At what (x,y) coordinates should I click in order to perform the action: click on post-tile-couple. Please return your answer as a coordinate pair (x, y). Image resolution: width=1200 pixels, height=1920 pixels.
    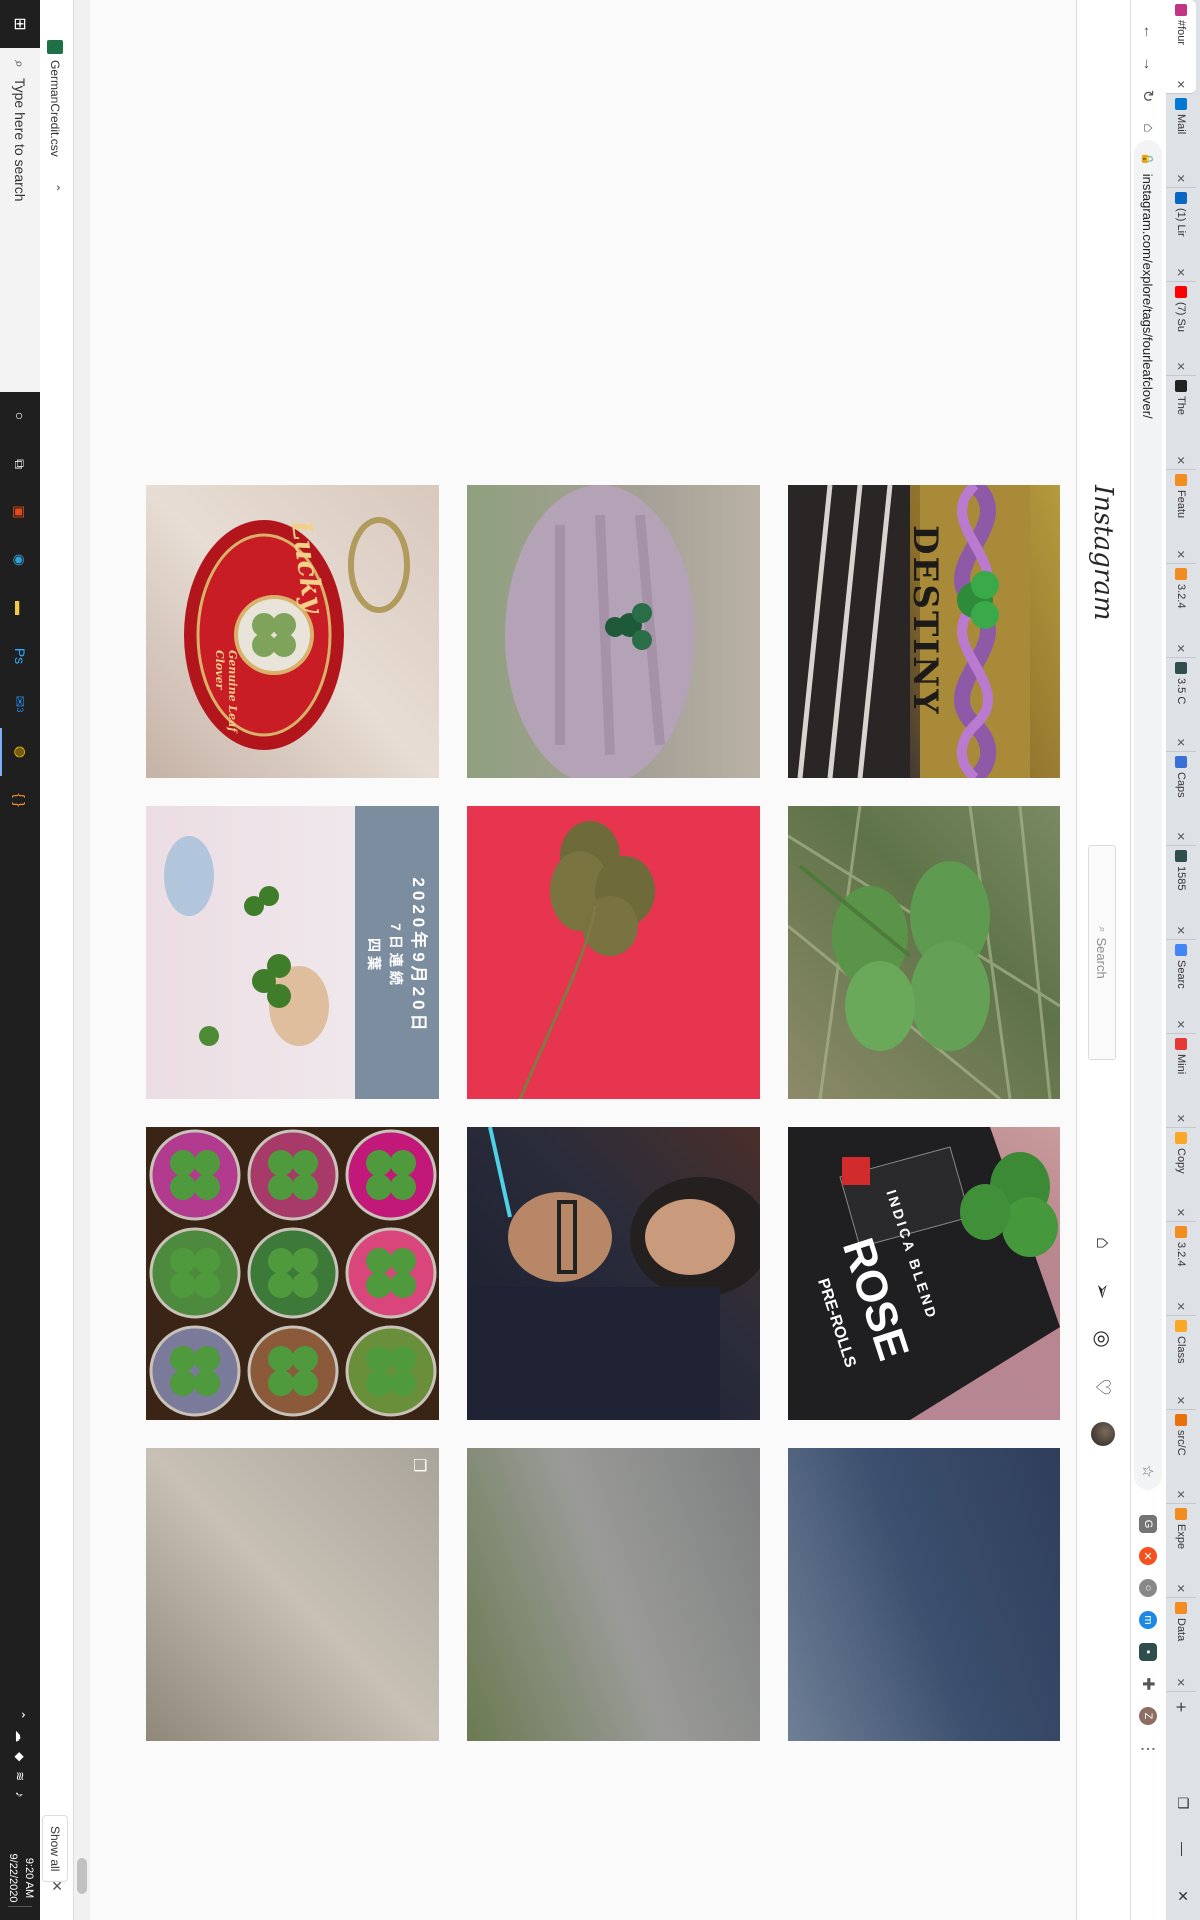
    Looking at the image, I should click on (613, 1273).